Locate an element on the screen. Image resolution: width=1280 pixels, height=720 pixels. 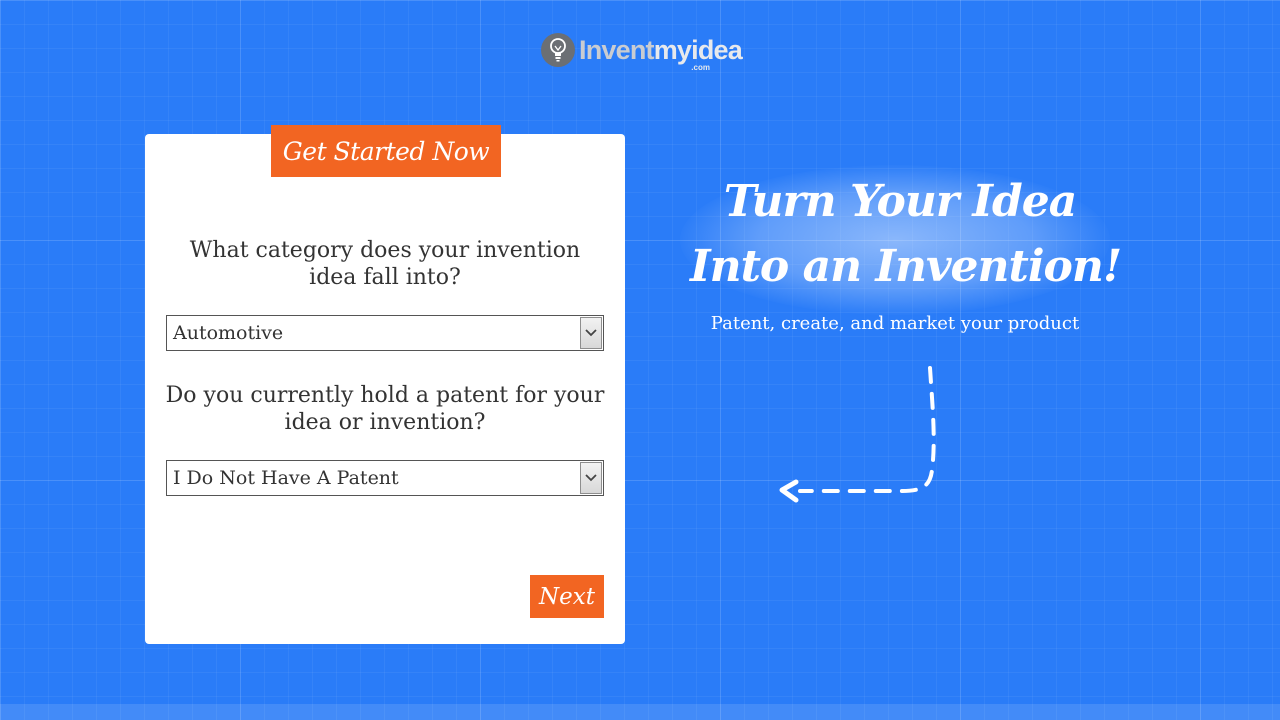
headline-line-2: Into an Invention! is located at coordinates (906, 266).